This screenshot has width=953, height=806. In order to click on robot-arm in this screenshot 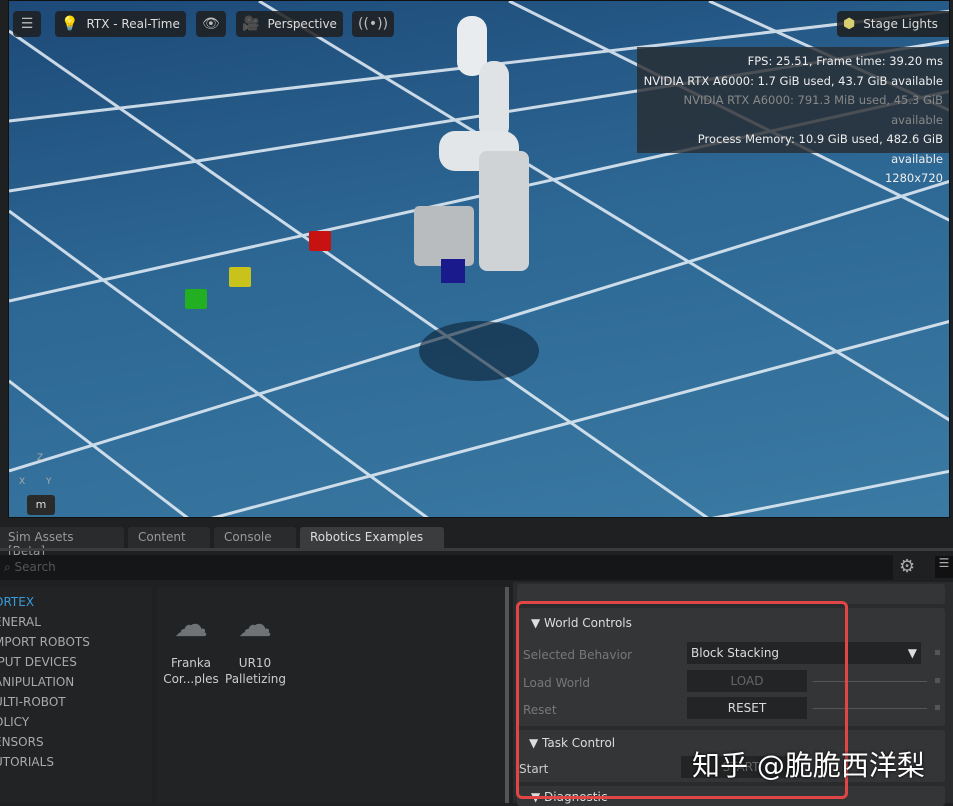, I will do `click(471, 149)`.